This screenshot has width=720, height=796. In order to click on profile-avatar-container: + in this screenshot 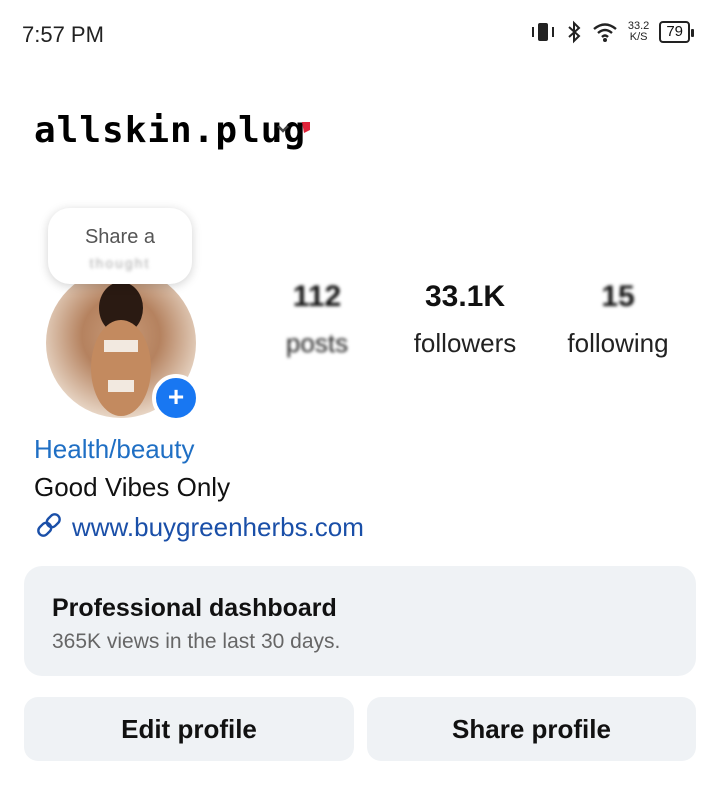, I will do `click(123, 345)`.